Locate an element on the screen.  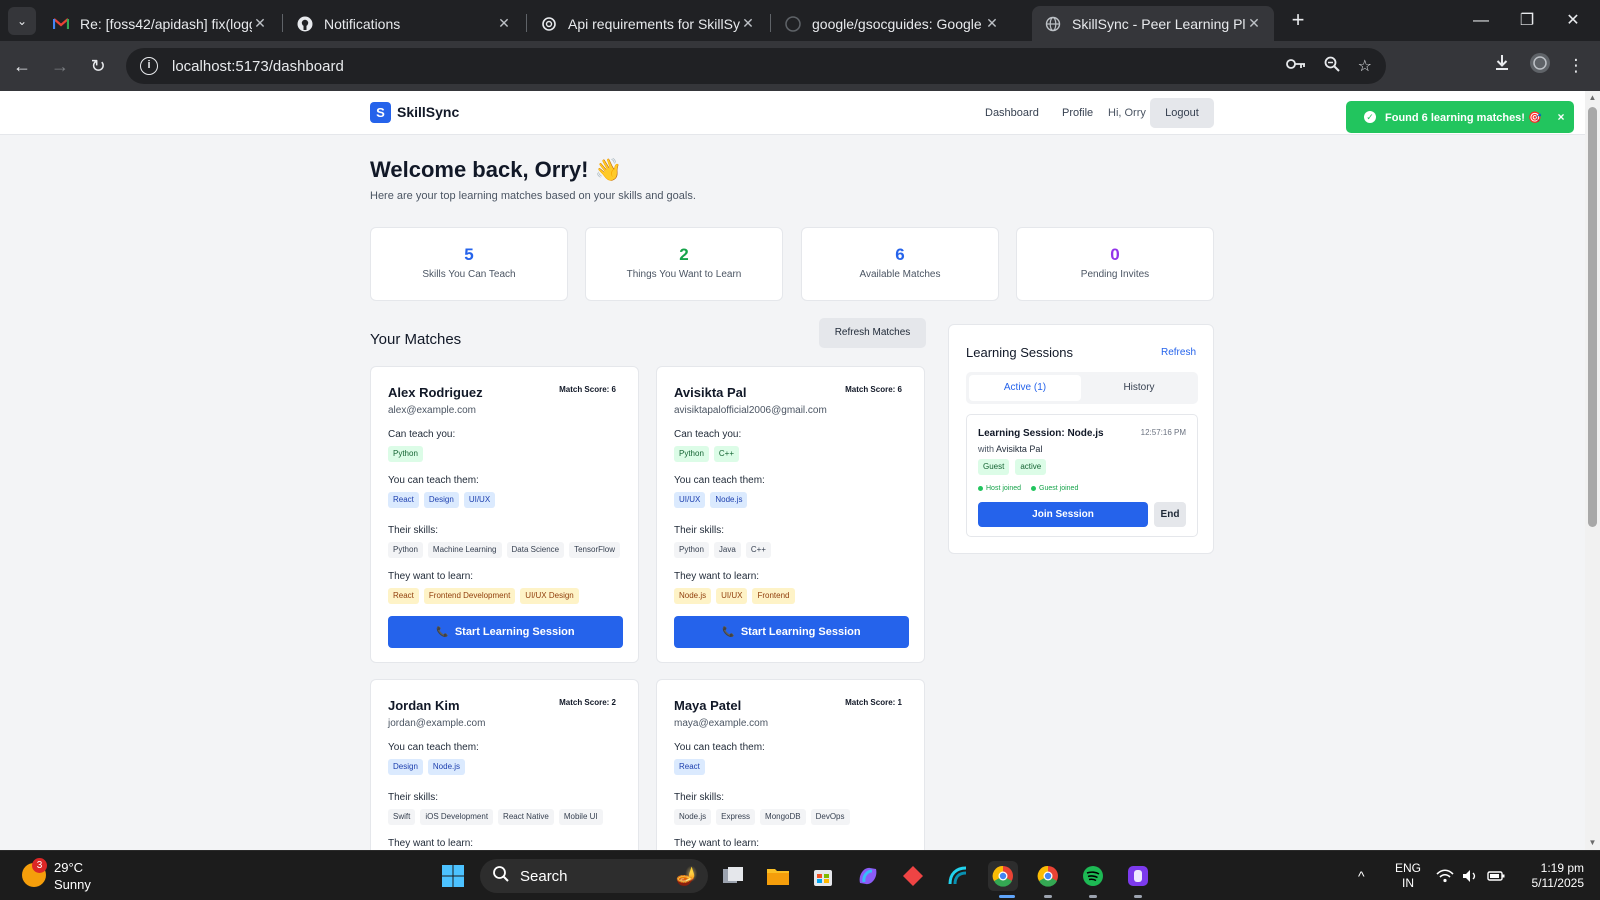
join-session-button: Join Session is located at coordinates (1063, 514).